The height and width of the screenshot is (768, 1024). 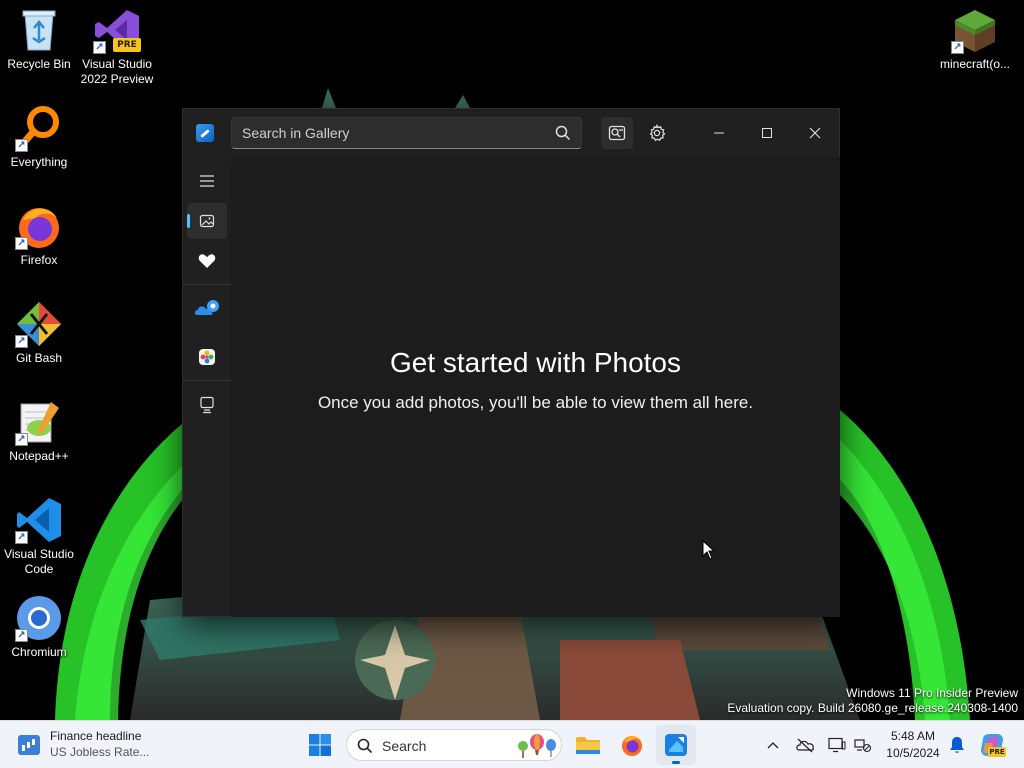 I want to click on copilot-button: PRE, so click(x=992, y=745).